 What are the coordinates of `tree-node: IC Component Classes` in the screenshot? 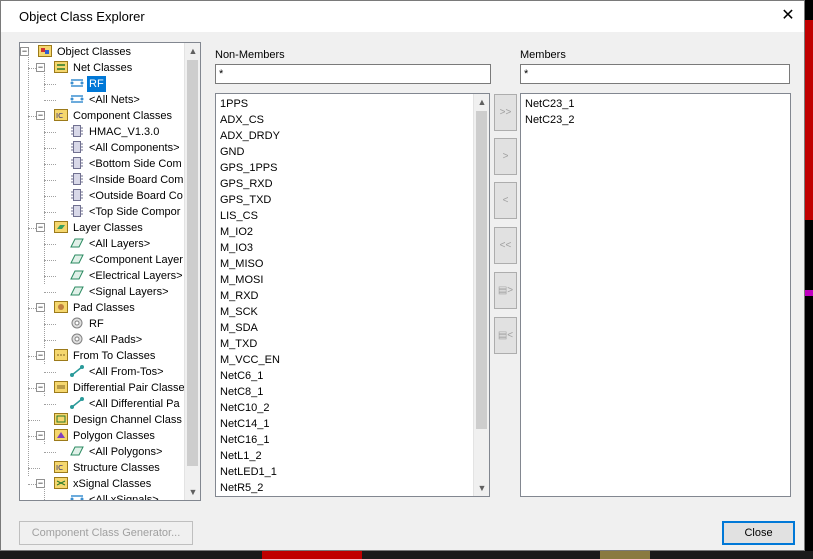 It's located at (114, 116).